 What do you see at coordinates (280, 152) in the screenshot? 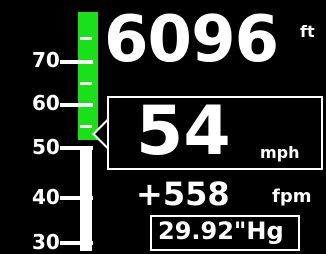
I see `airspeed-unit: mph` at bounding box center [280, 152].